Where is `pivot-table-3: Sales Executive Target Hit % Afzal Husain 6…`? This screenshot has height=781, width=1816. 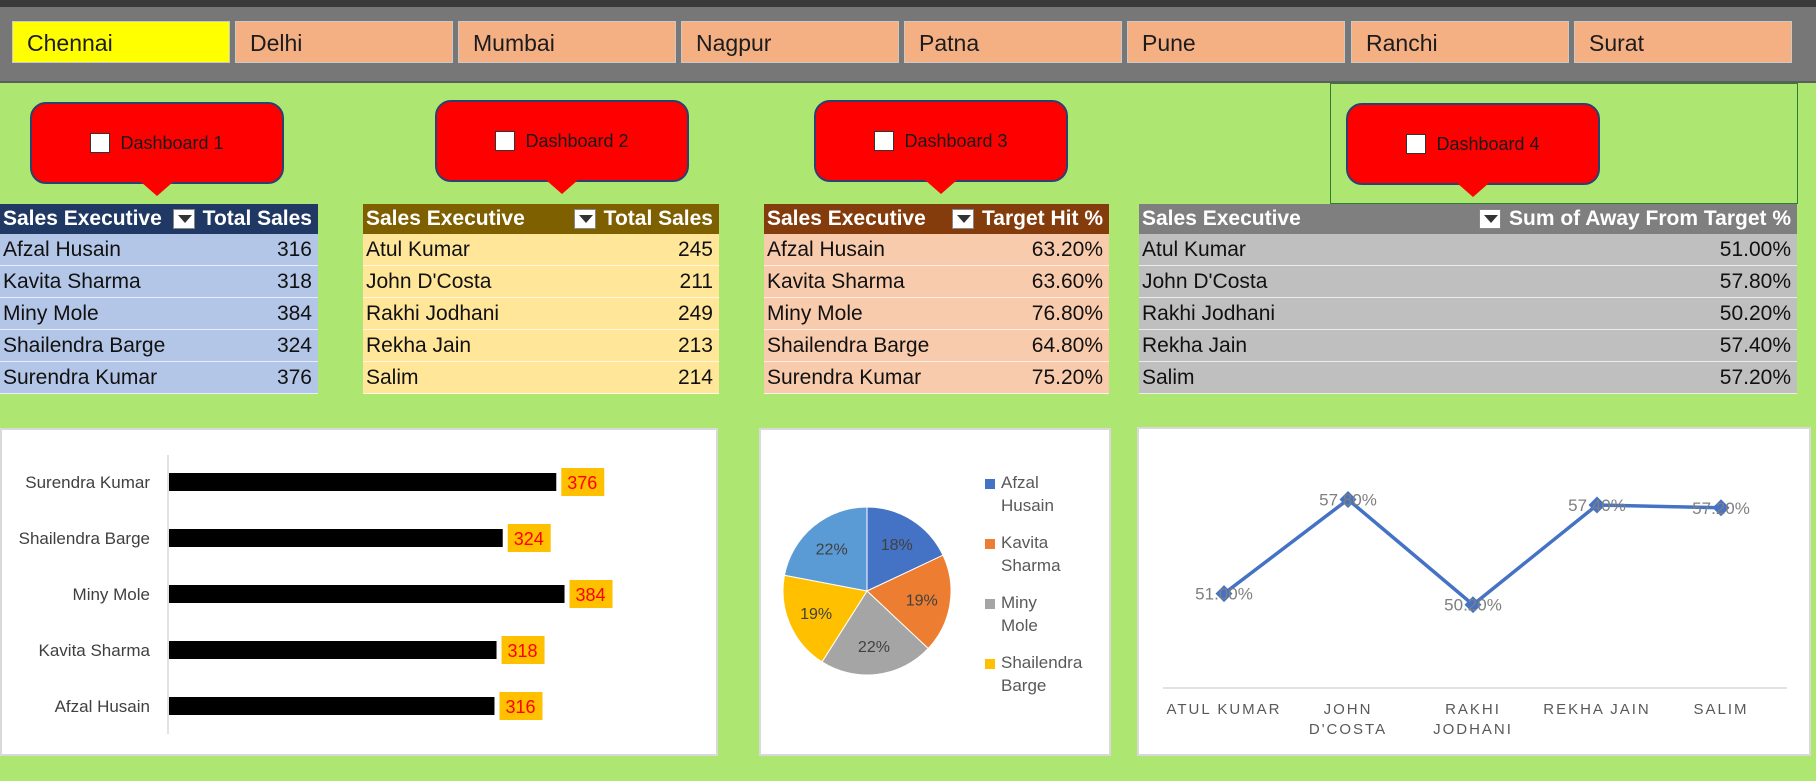
pivot-table-3: Sales Executive Target Hit % Afzal Husain 6… is located at coordinates (936, 299).